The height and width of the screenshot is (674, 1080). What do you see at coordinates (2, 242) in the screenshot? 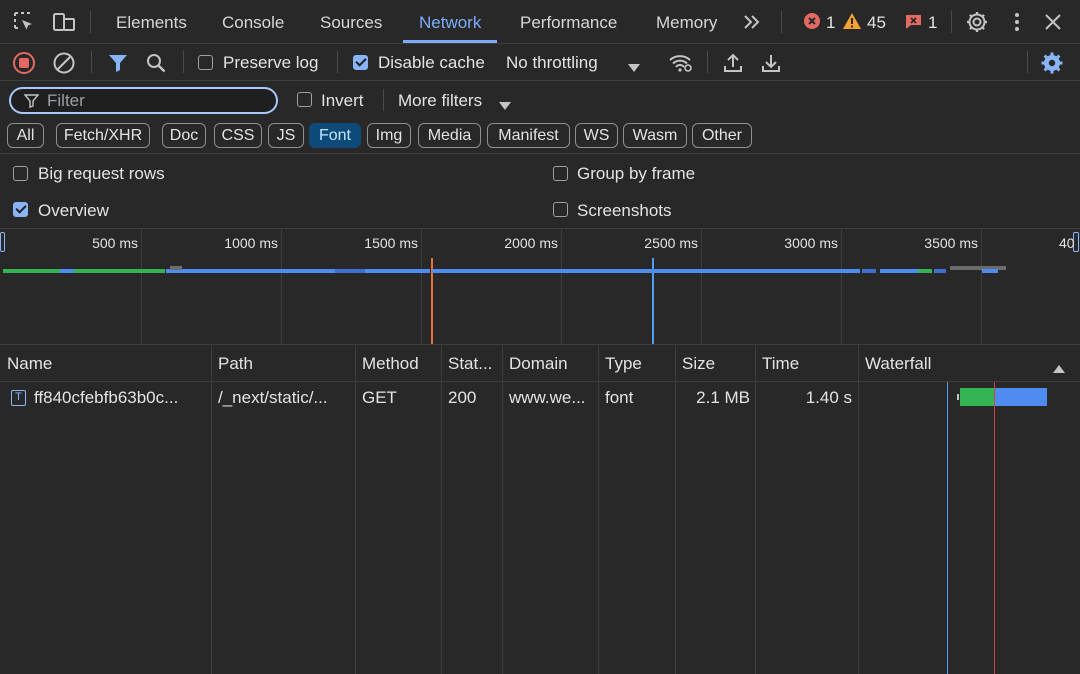
I see `overview-left-handle` at bounding box center [2, 242].